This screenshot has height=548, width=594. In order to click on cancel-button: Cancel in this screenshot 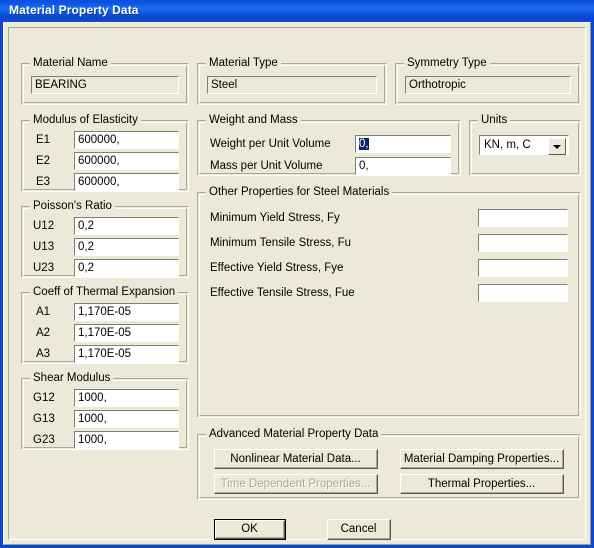, I will do `click(359, 529)`.